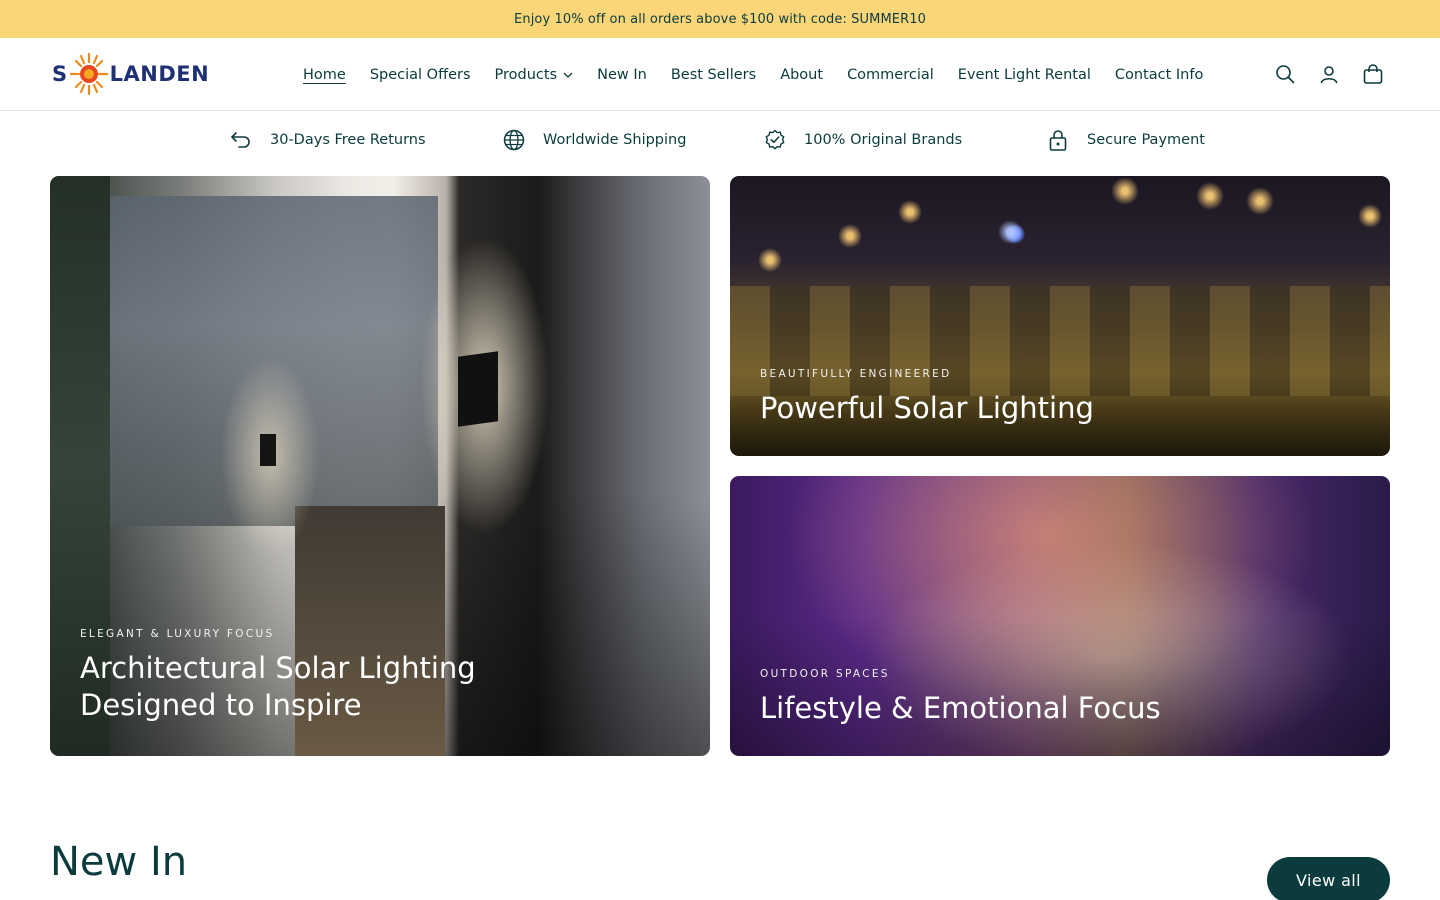 The height and width of the screenshot is (900, 1440). I want to click on globe-icon, so click(514, 140).